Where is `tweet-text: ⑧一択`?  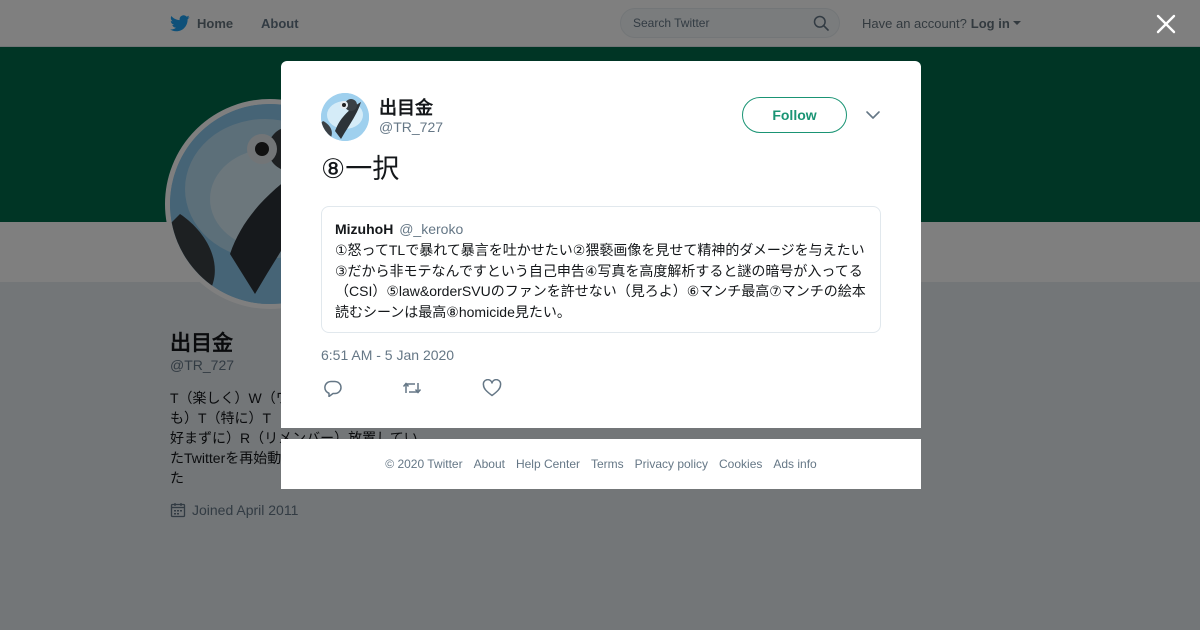
tweet-text: ⑧一択 is located at coordinates (360, 169).